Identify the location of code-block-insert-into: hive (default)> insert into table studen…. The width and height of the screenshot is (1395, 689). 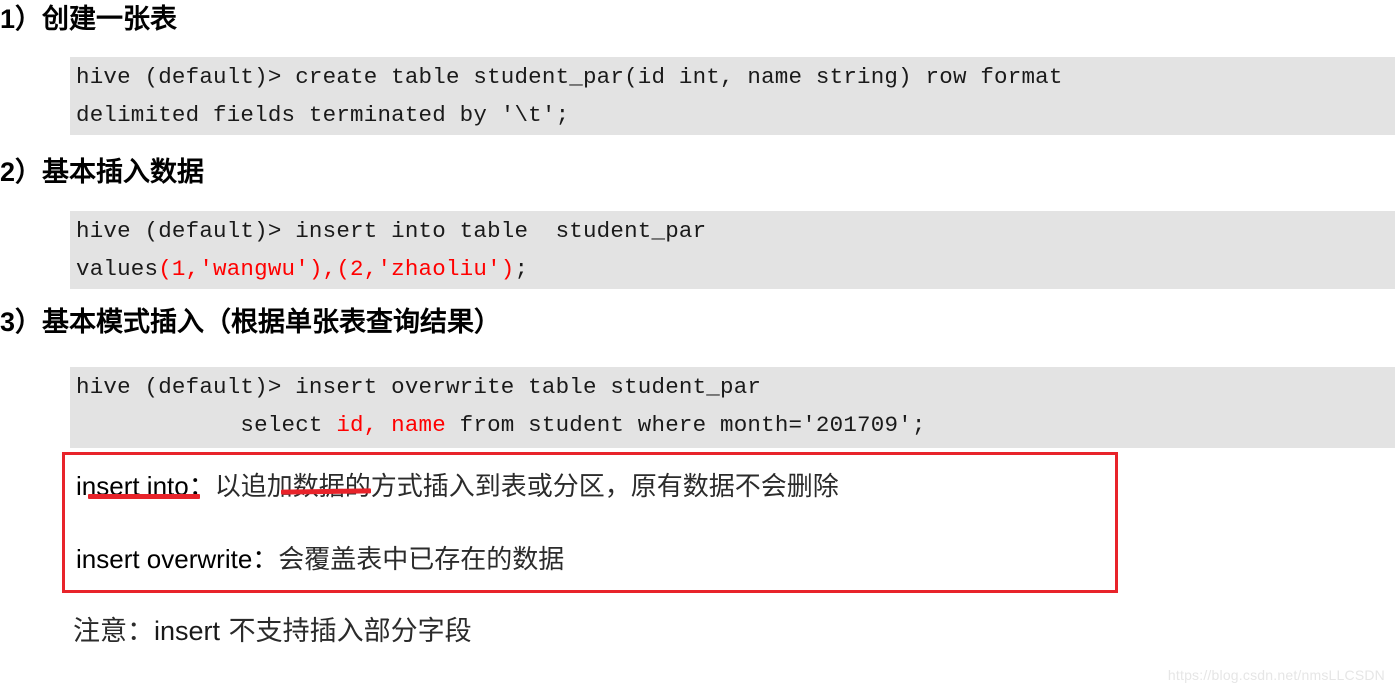
(732, 250).